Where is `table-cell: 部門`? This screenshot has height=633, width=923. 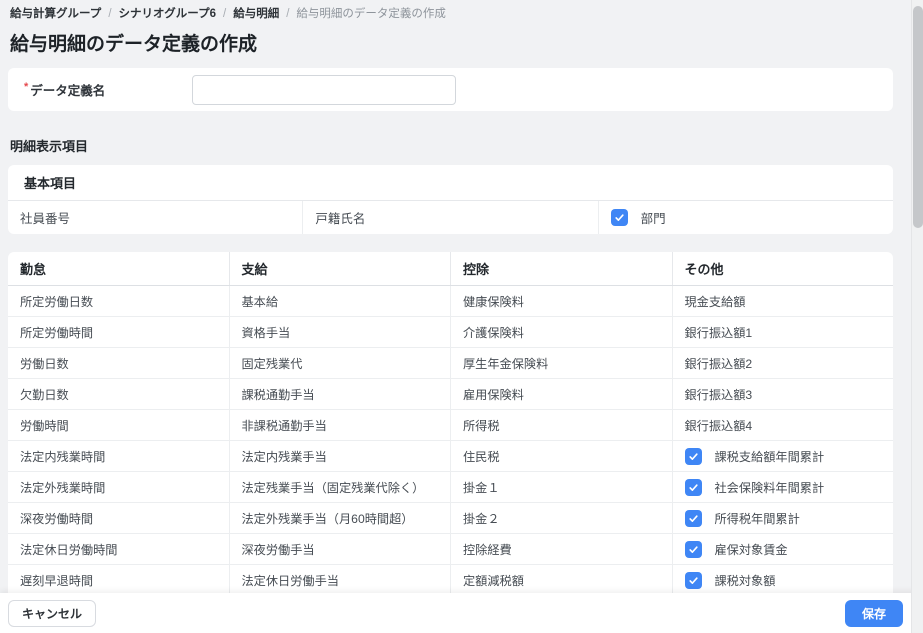
table-cell: 部門 is located at coordinates (746, 217).